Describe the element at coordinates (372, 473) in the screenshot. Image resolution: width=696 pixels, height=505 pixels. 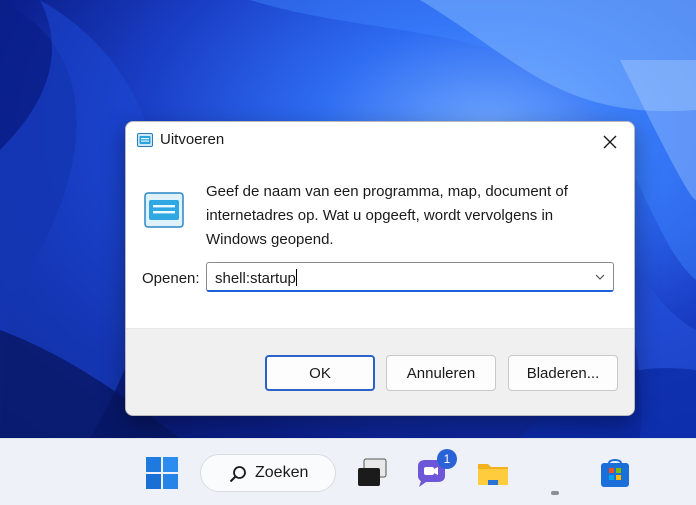
I see `task-view-icon` at that location.